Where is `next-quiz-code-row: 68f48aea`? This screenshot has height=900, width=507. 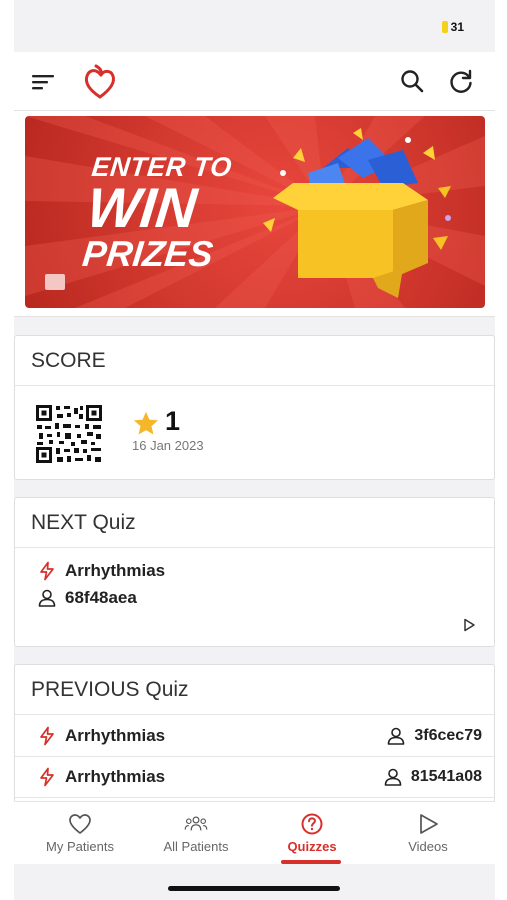
next-quiz-code-row: 68f48aea is located at coordinates (87, 598).